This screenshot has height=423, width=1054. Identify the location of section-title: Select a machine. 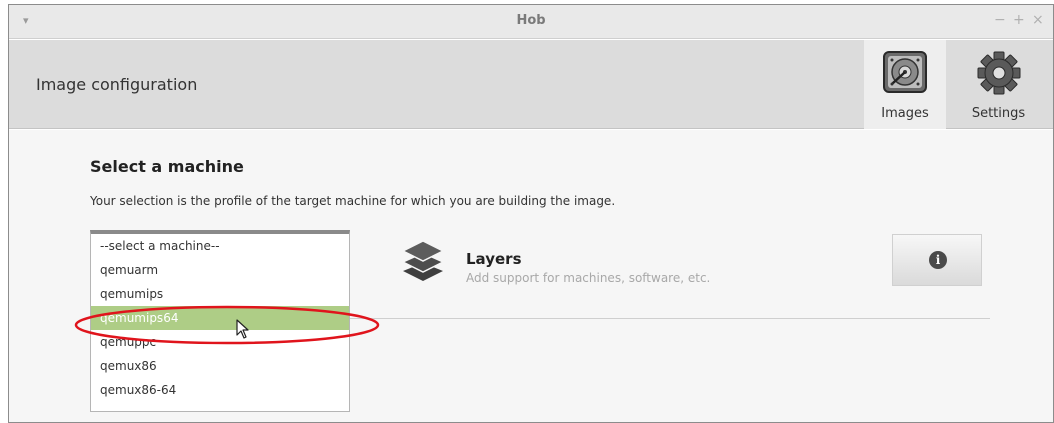
(167, 166).